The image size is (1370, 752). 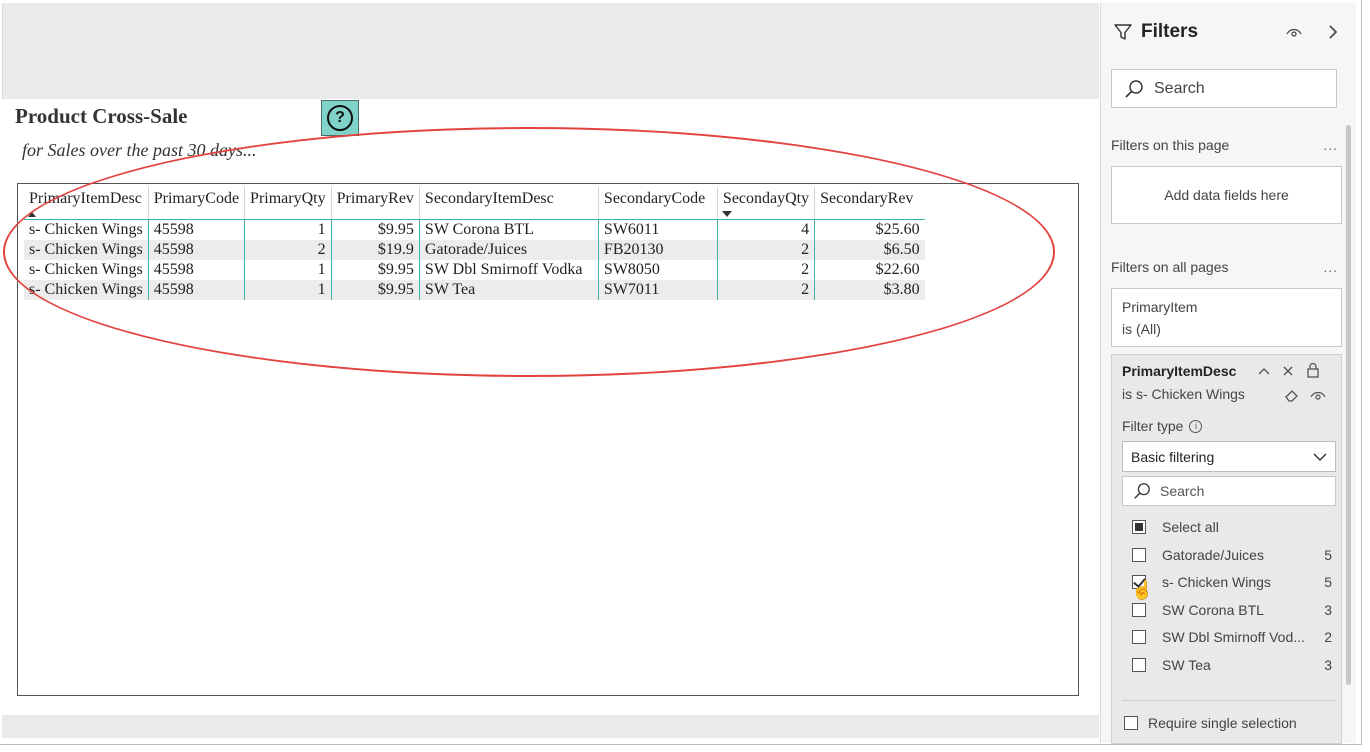 I want to click on eraser-icon, so click(x=1292, y=395).